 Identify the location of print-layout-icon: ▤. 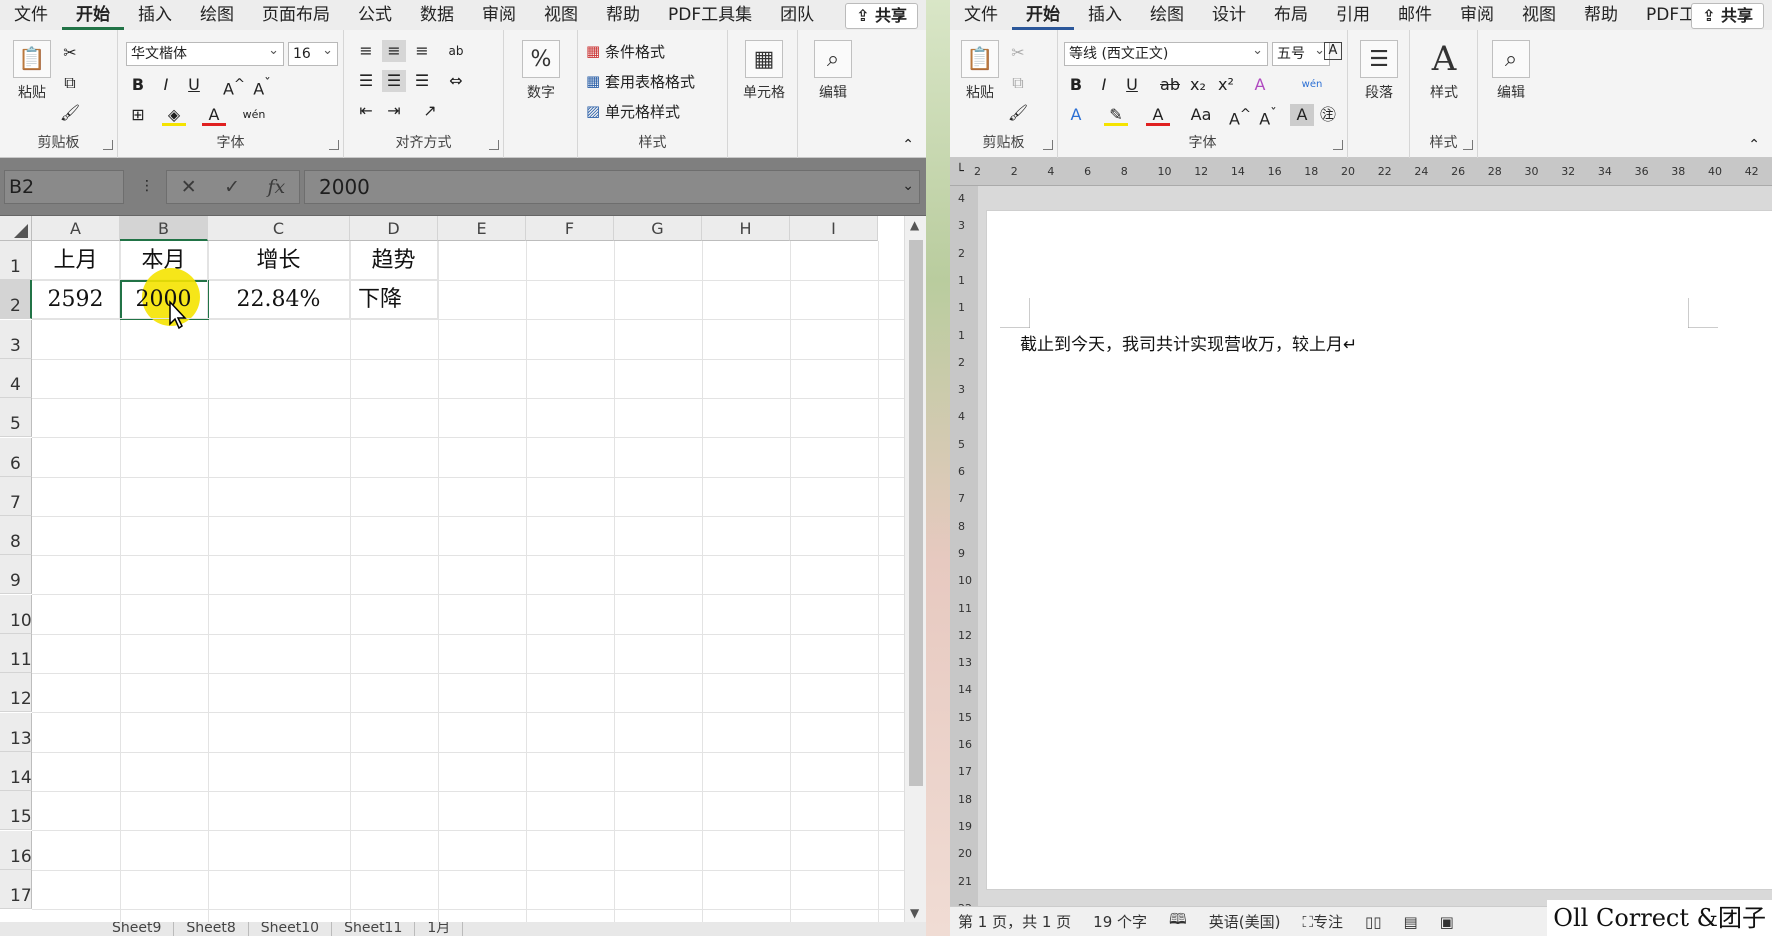
(1410, 922).